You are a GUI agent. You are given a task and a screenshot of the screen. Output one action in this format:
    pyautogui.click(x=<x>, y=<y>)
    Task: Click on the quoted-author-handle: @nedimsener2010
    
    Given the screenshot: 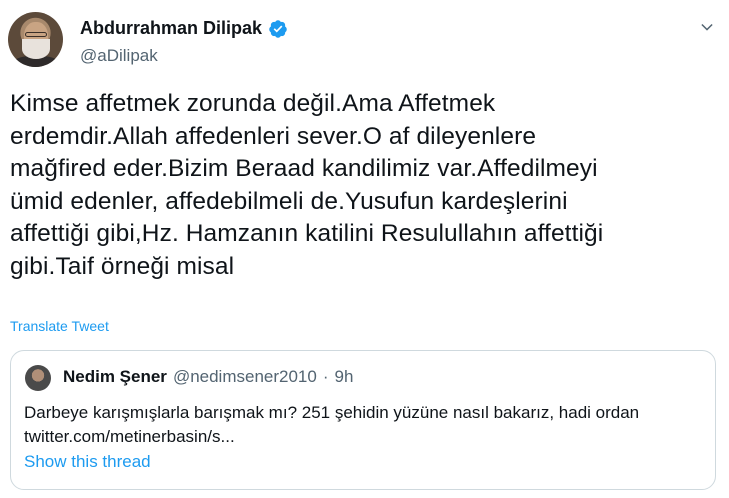 What is the action you would take?
    pyautogui.click(x=245, y=377)
    